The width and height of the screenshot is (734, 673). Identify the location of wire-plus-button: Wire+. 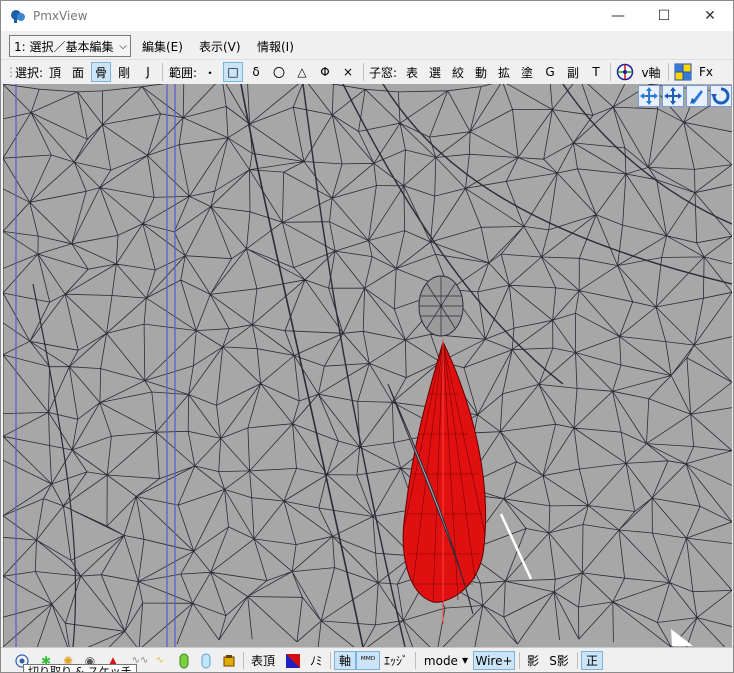
(494, 660).